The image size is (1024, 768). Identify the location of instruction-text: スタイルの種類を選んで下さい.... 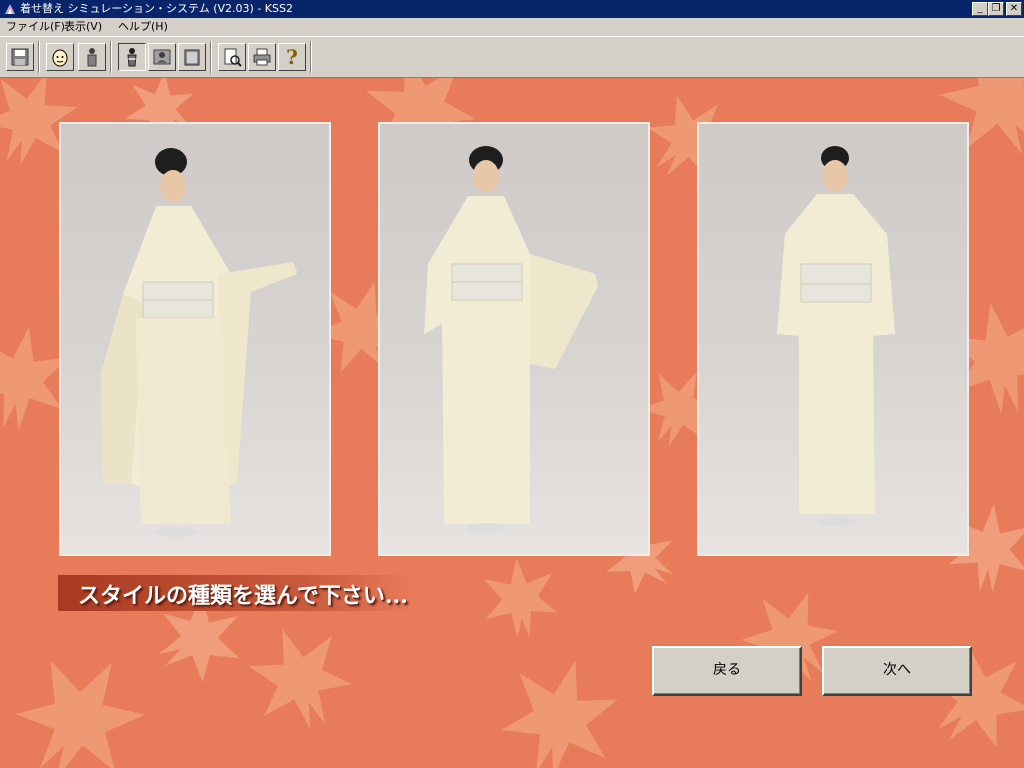
(243, 596).